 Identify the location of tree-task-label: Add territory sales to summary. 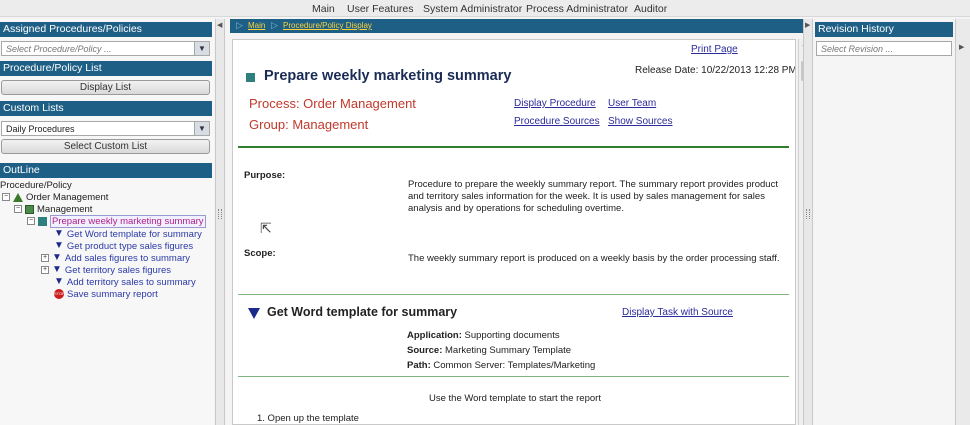
(131, 282).